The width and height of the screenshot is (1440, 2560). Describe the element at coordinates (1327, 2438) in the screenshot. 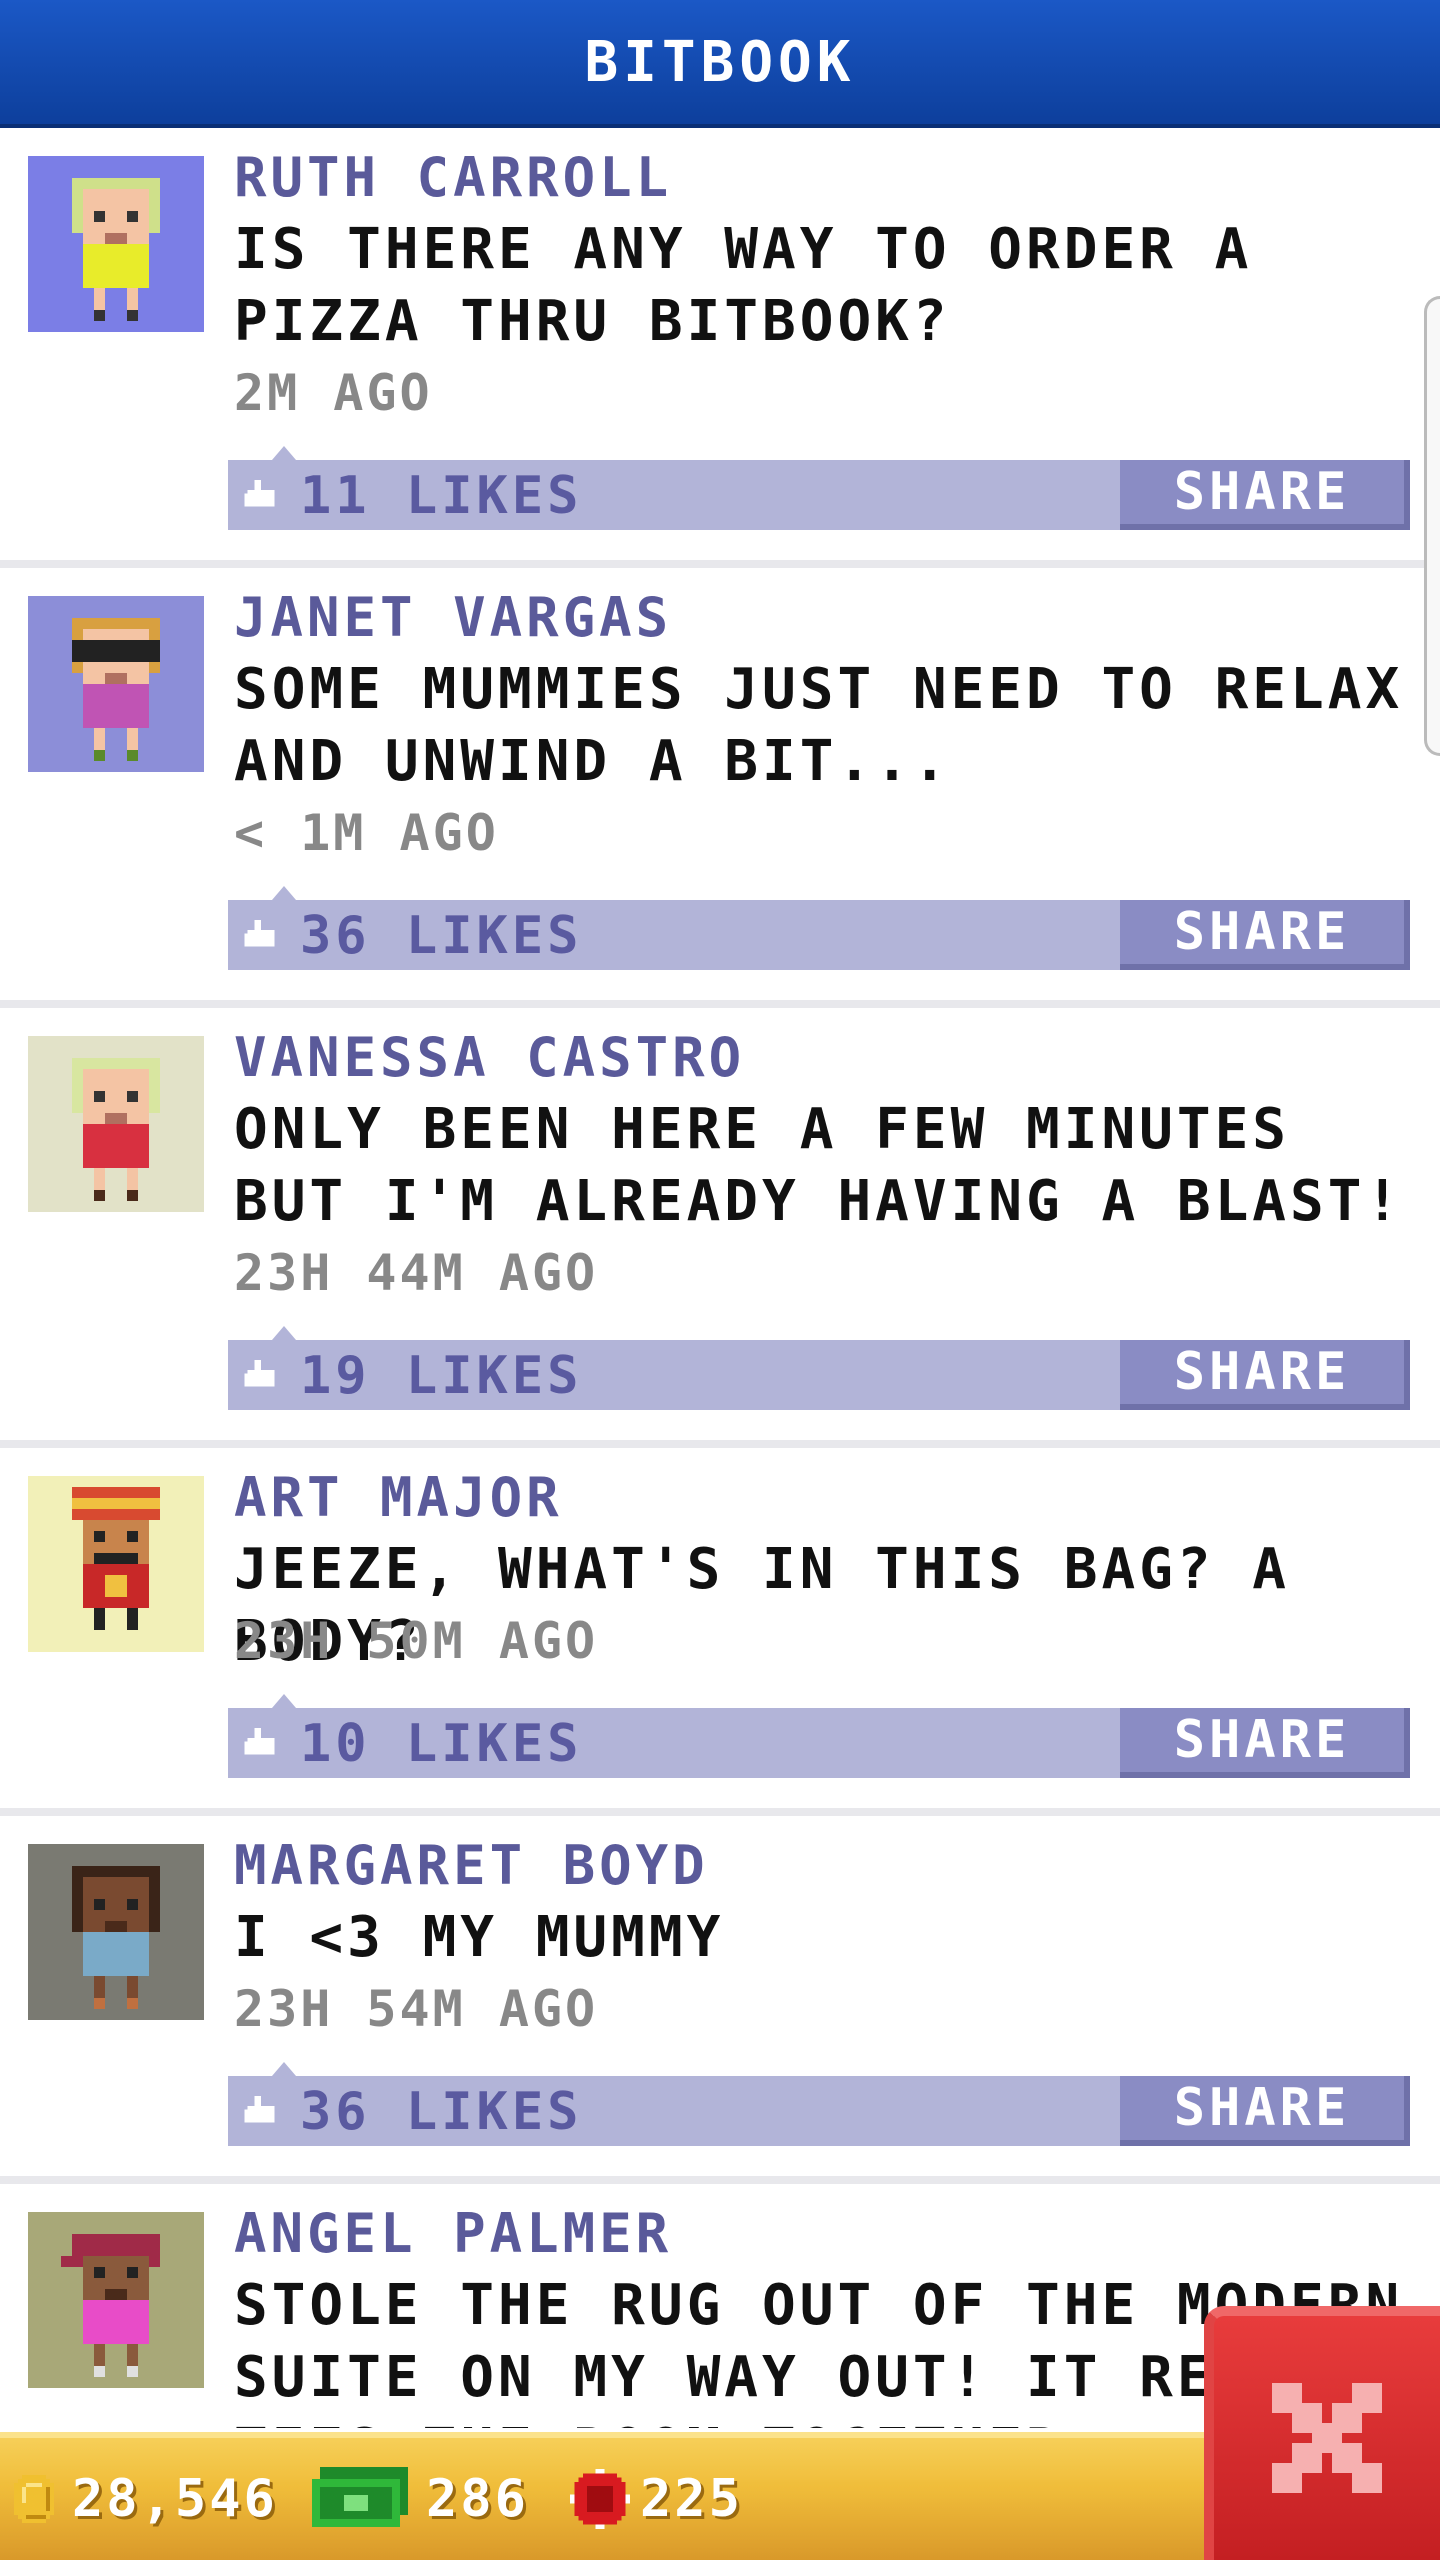

I see `close-icon` at that location.